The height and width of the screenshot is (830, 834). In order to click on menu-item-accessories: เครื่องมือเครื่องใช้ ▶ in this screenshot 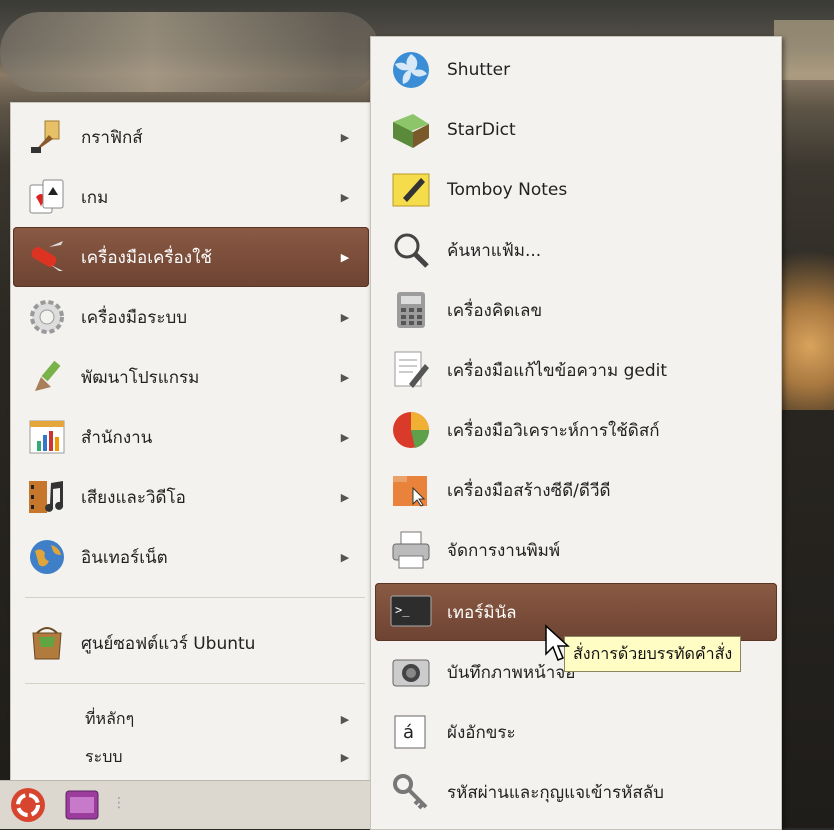, I will do `click(191, 257)`.